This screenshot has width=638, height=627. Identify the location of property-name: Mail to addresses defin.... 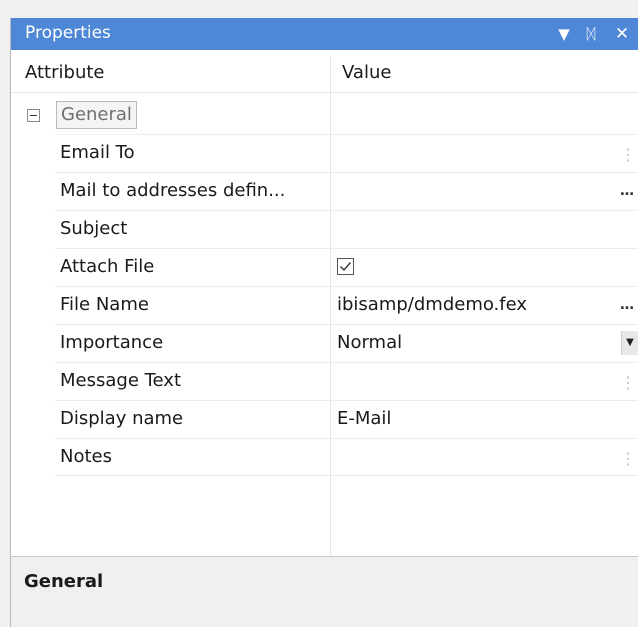
(173, 190).